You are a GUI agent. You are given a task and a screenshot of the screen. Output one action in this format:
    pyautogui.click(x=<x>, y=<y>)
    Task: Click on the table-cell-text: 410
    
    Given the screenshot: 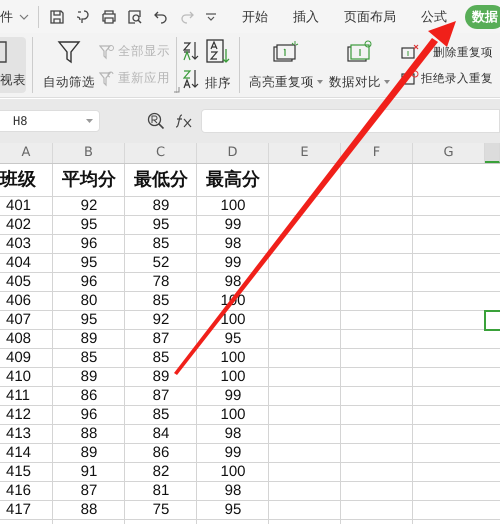 What is the action you would take?
    pyautogui.click(x=18, y=377)
    